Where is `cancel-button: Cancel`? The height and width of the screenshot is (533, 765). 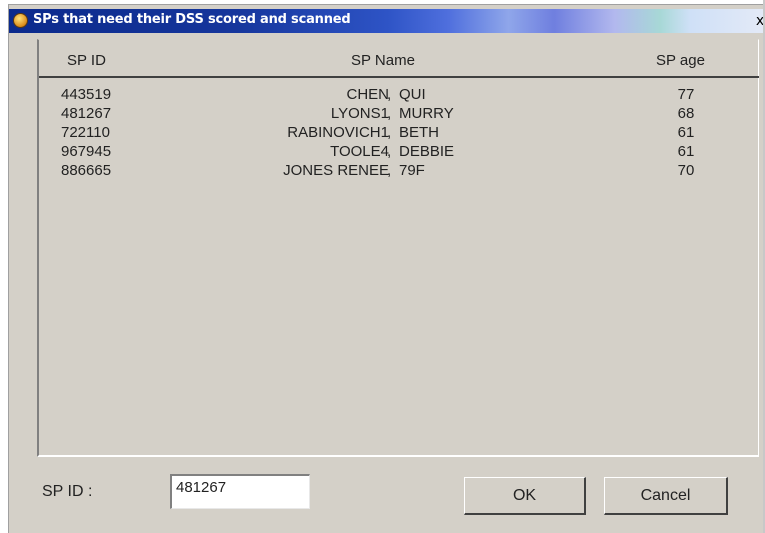 cancel-button: Cancel is located at coordinates (666, 496).